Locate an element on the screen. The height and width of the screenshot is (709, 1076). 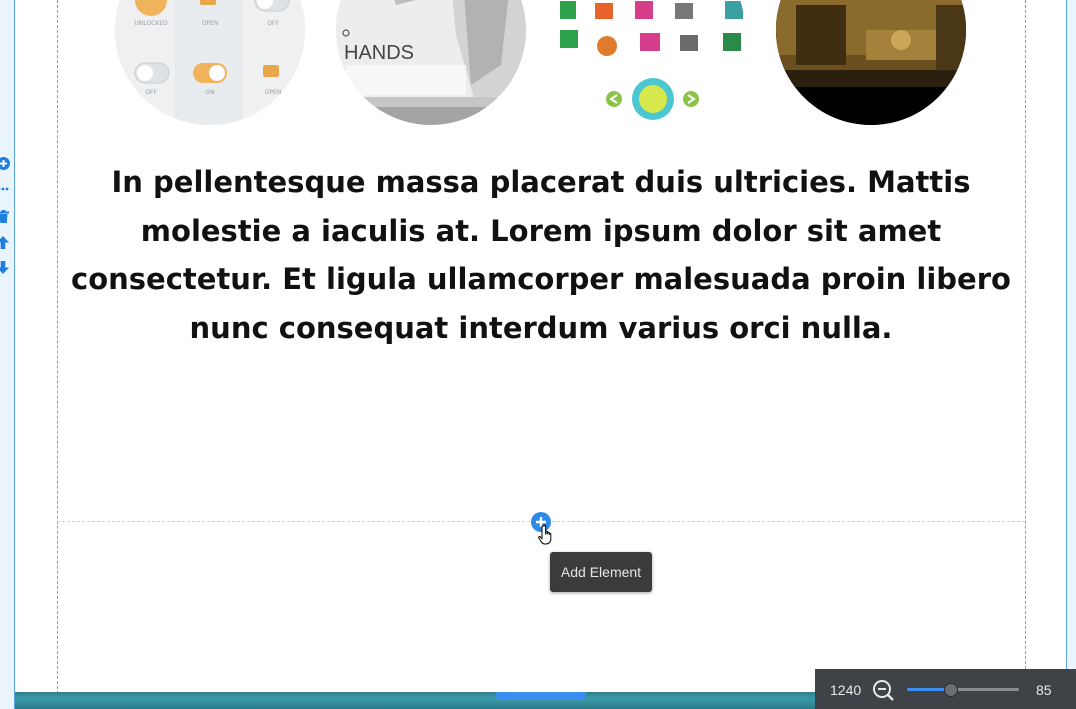
image-circle-vintage-room is located at coordinates (871, 62).